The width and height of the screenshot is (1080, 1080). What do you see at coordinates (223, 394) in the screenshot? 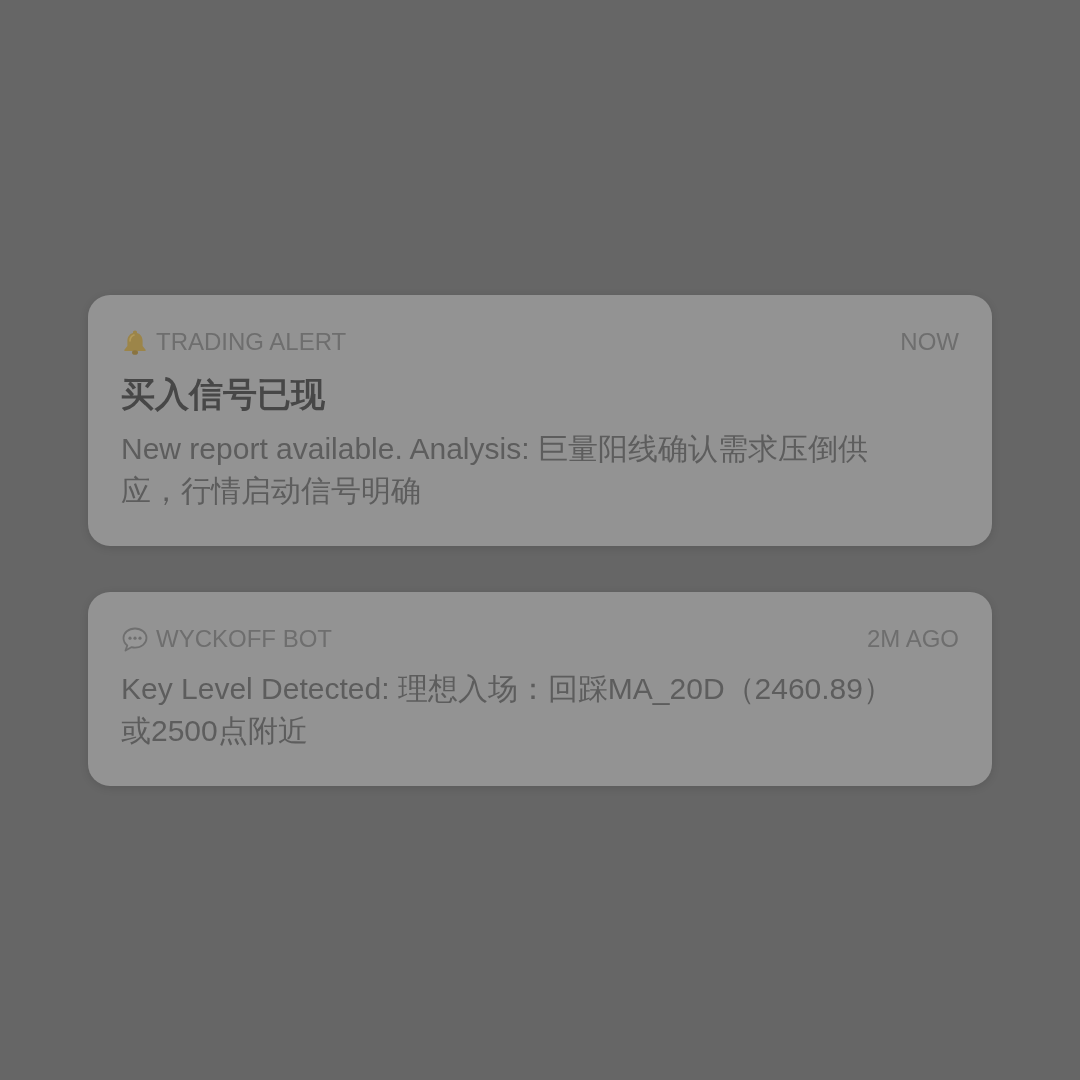
I see `notification-title: 买入信号已现` at bounding box center [223, 394].